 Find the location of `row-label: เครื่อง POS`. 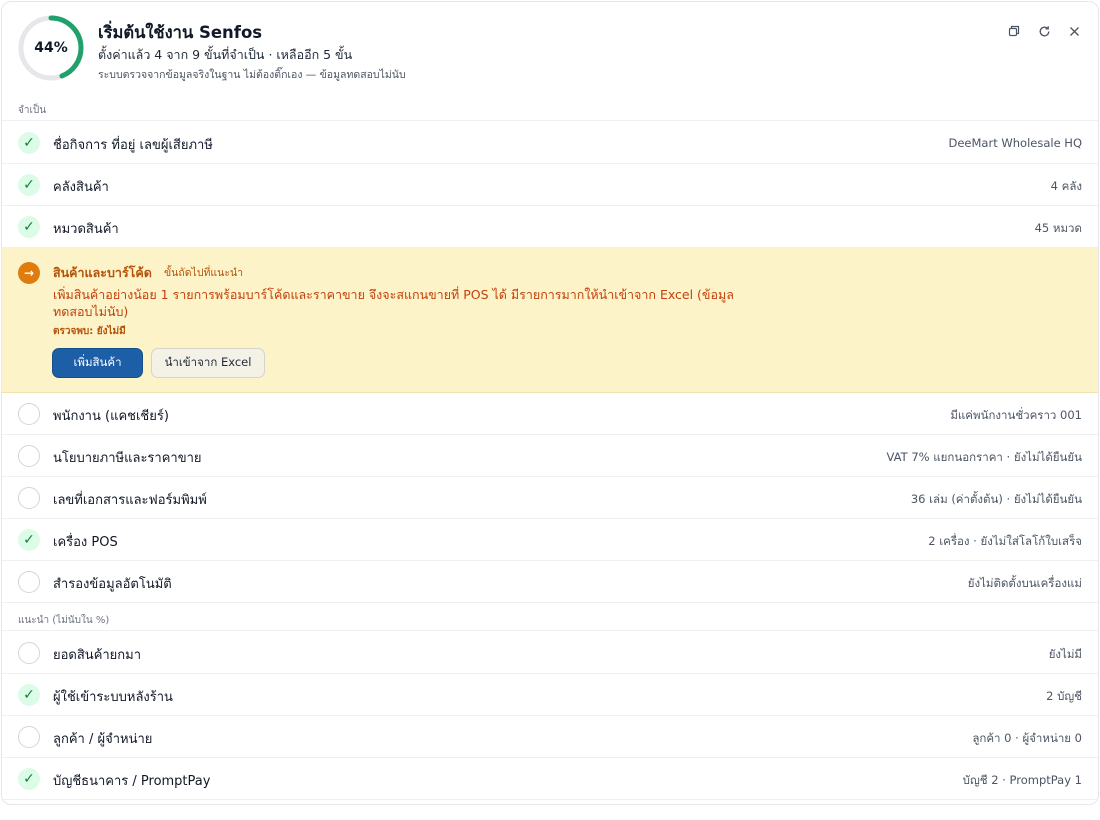

row-label: เครื่อง POS is located at coordinates (85, 542).